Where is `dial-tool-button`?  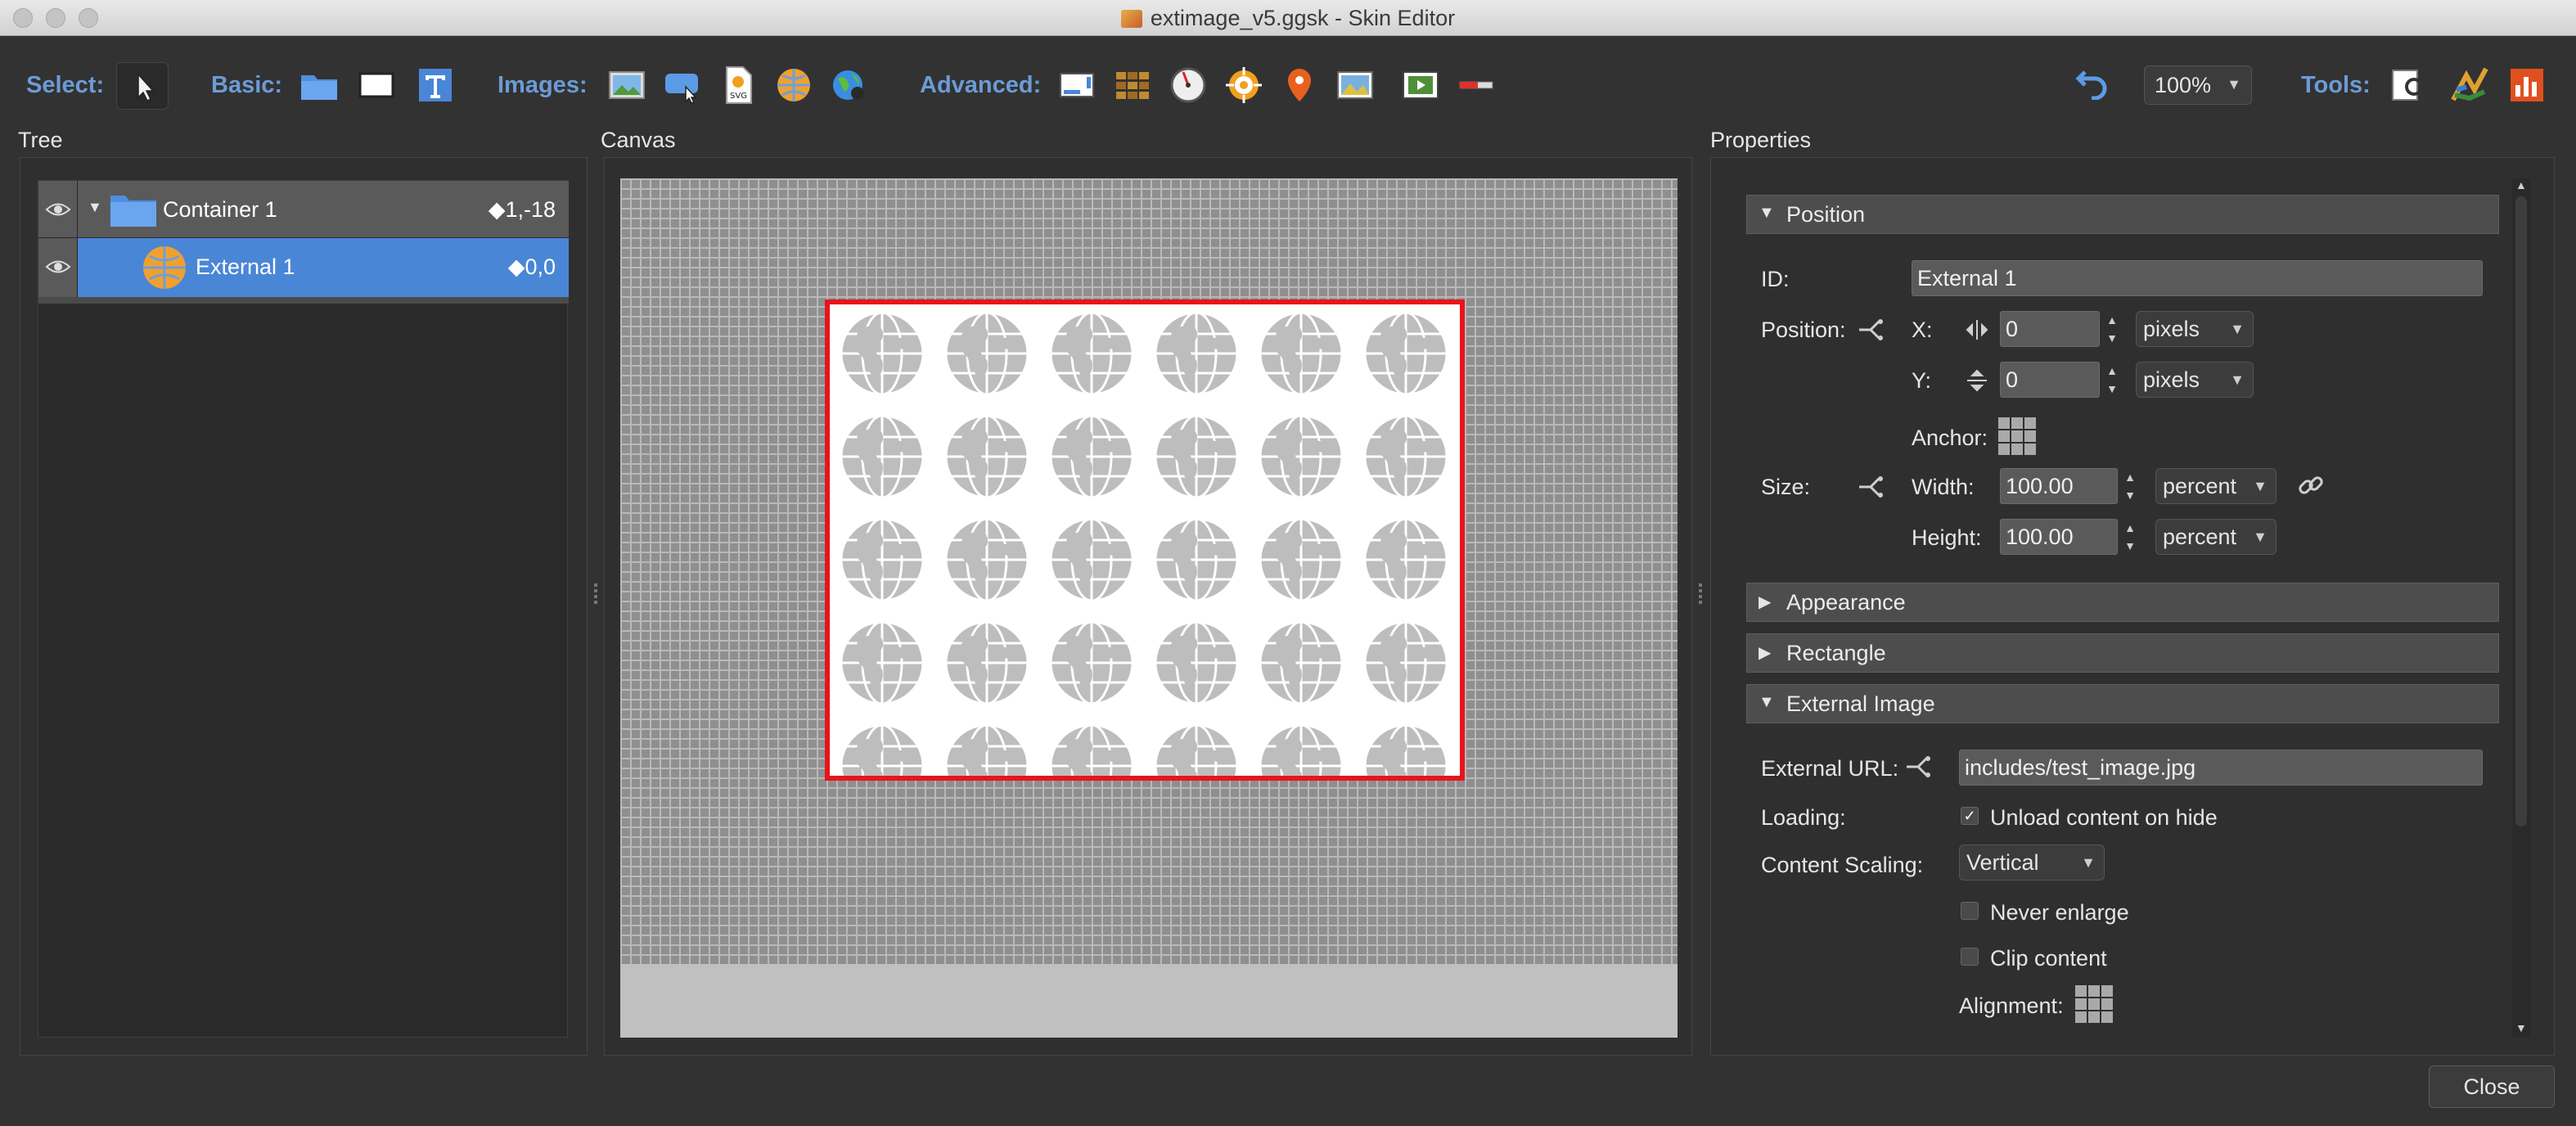 dial-tool-button is located at coordinates (1188, 85).